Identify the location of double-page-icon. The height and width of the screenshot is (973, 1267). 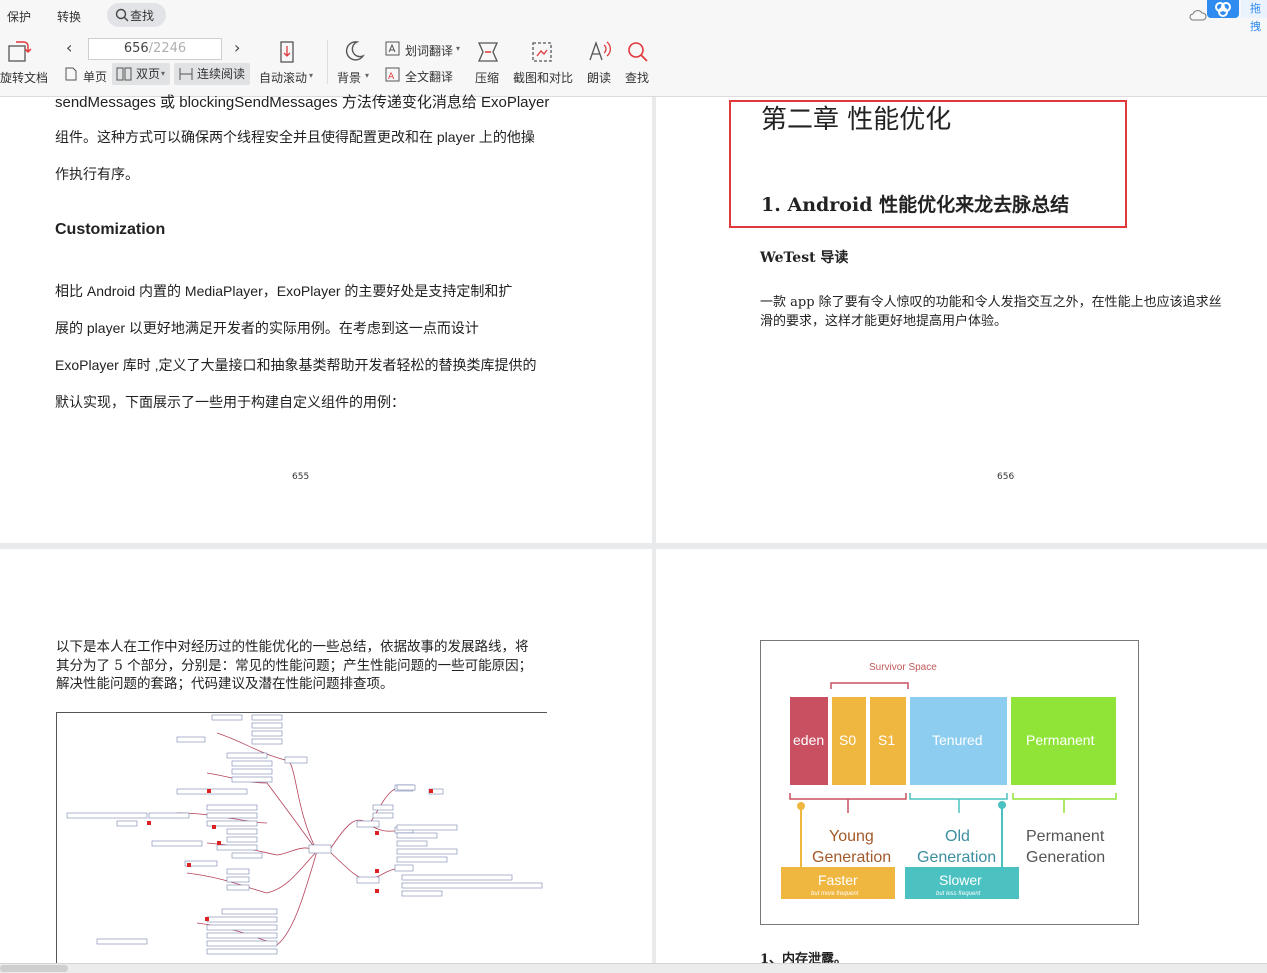
(124, 74).